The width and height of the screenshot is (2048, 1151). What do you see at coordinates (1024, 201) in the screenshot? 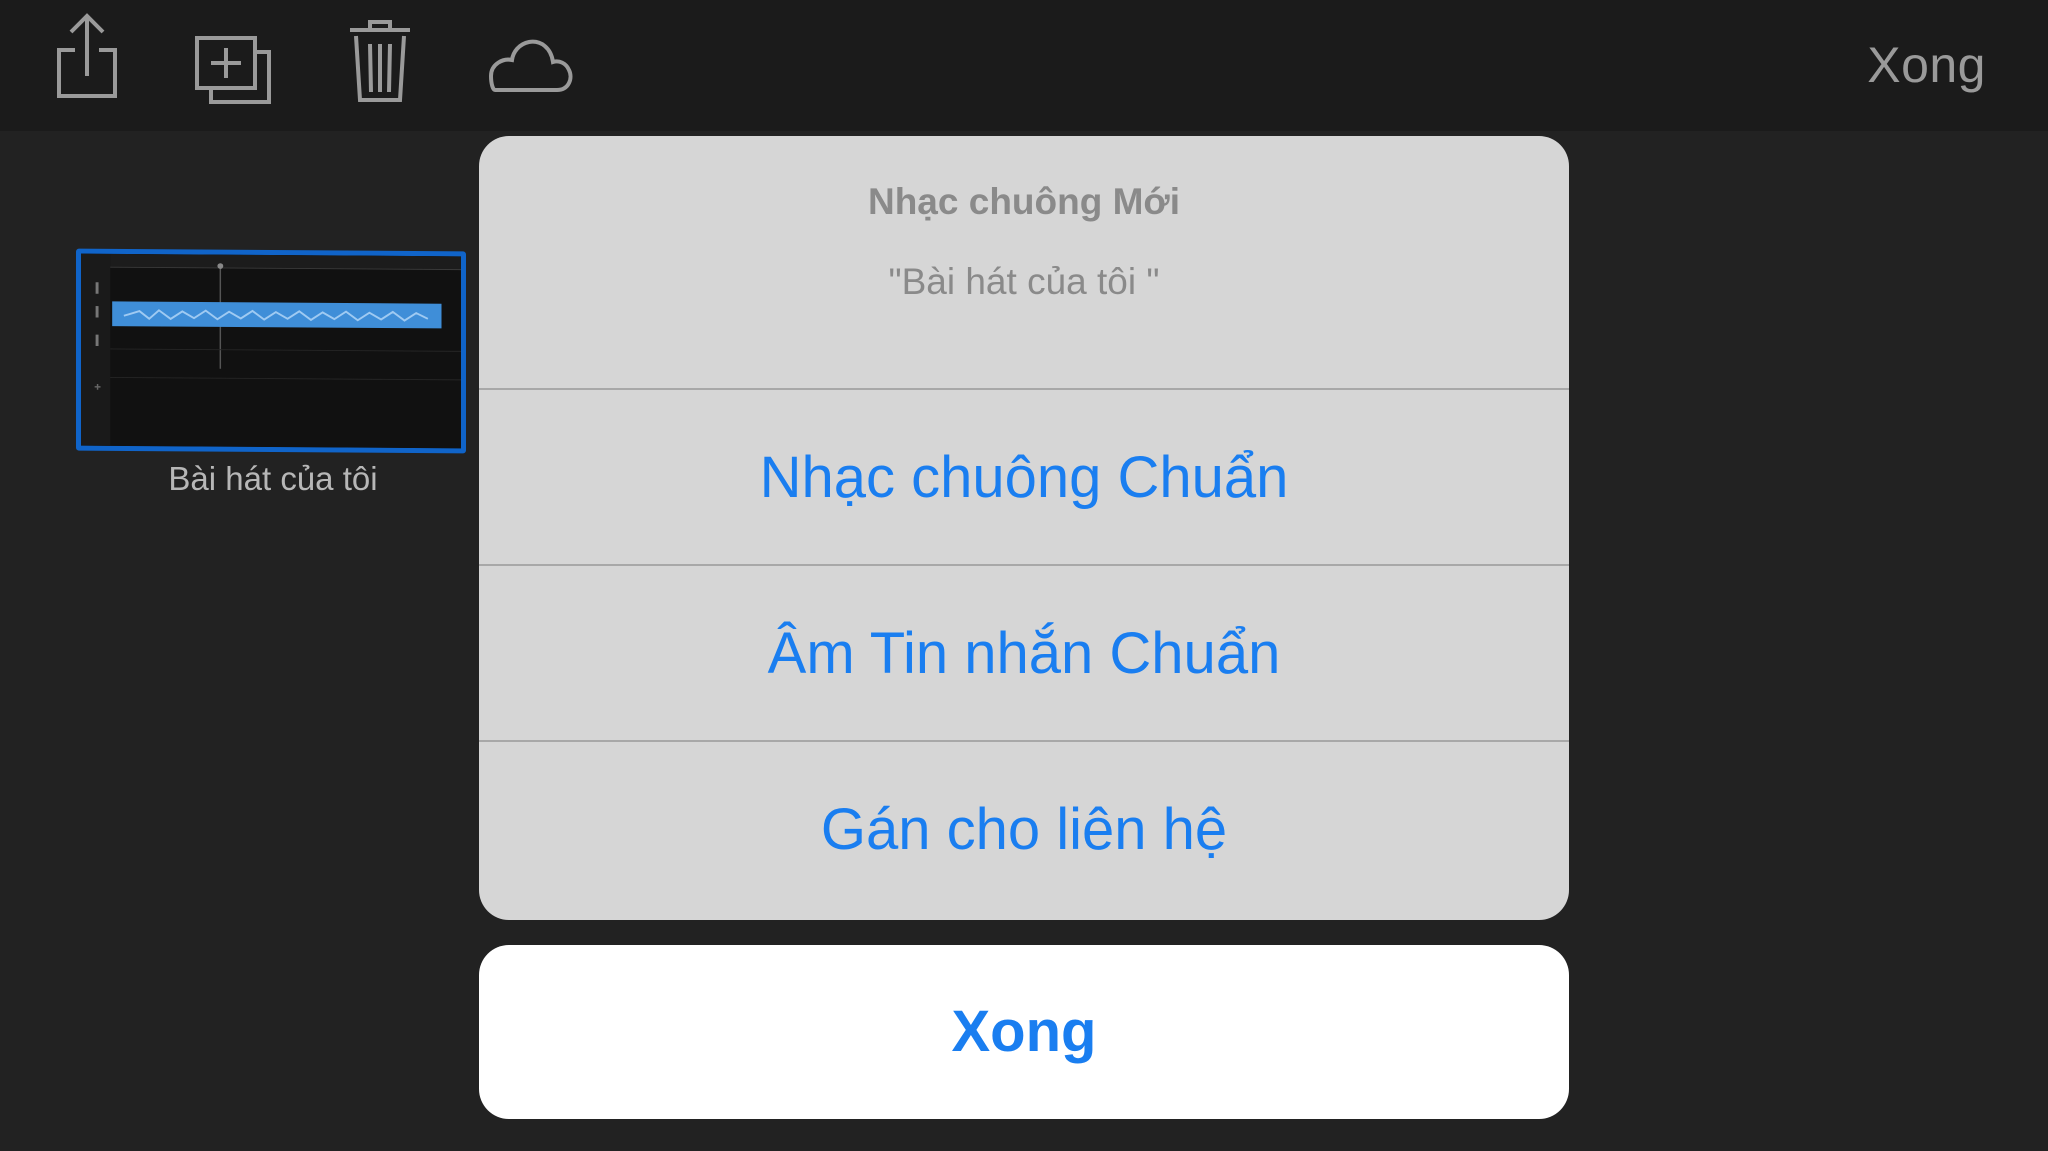
I see `action-sheet-title: Nhạc chuông Mới` at bounding box center [1024, 201].